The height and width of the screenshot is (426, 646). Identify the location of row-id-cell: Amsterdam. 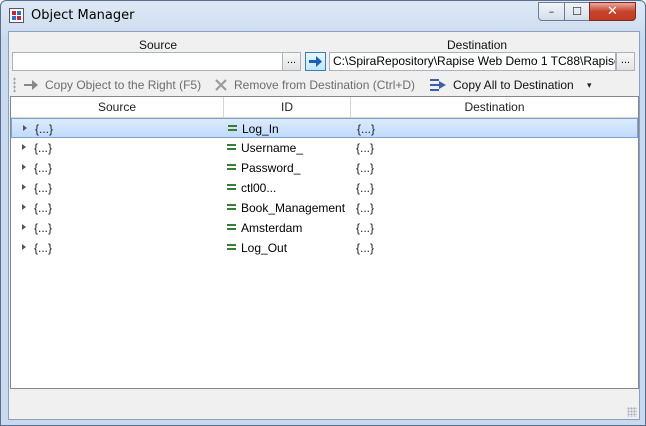
(272, 228).